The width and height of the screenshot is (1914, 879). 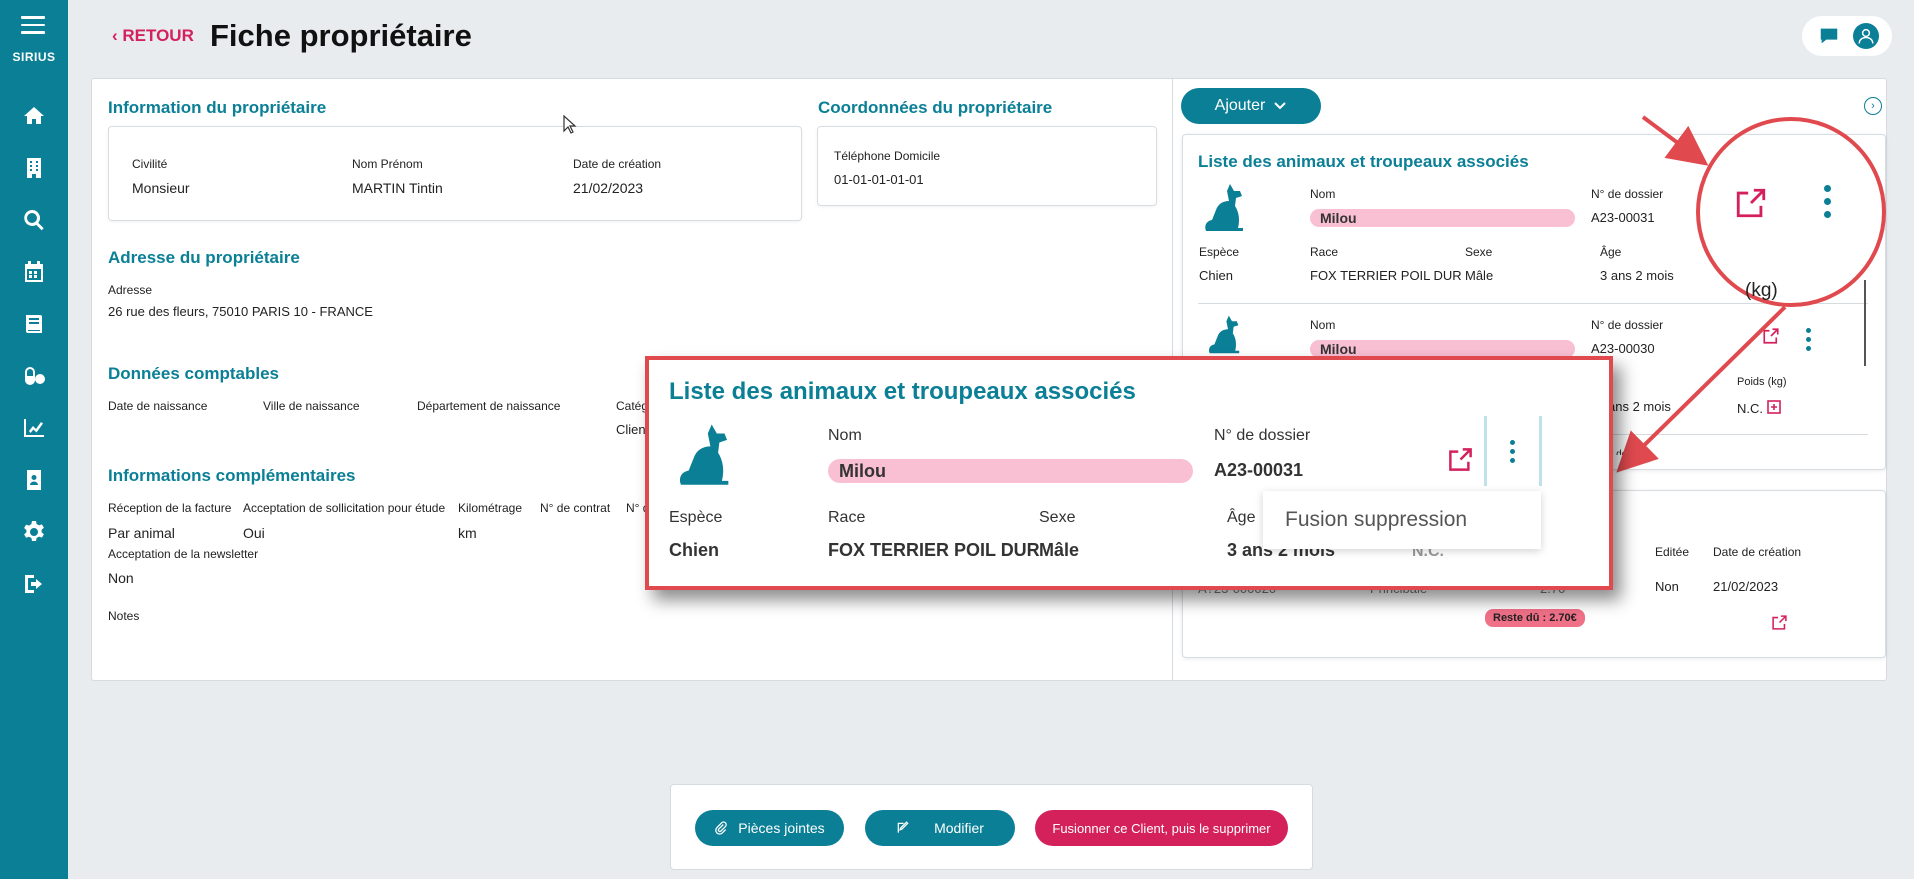 I want to click on hamburger-menu-icon, so click(x=33, y=25).